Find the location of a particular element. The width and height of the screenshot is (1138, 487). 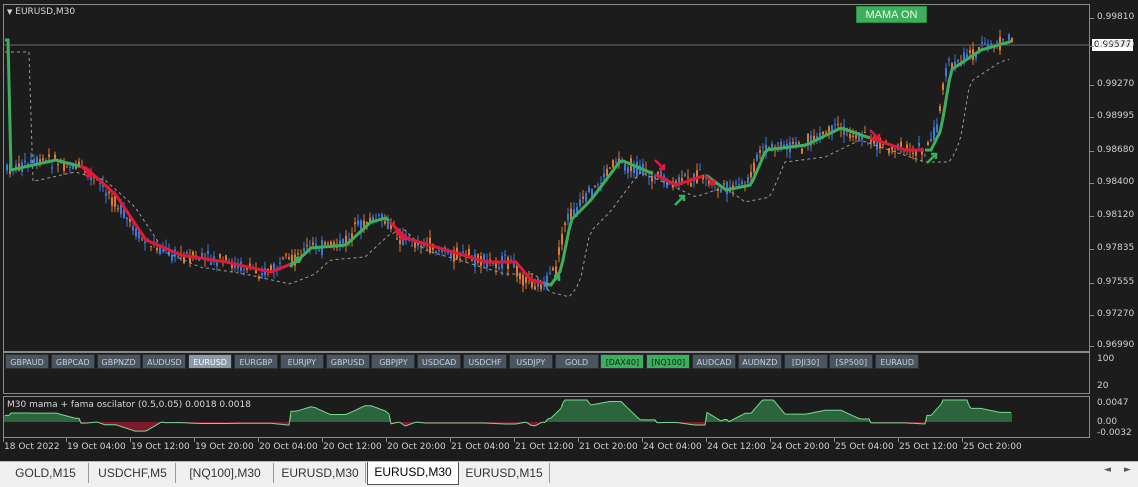

time-axis-tick: 20 Oct 12:00 is located at coordinates (352, 447).